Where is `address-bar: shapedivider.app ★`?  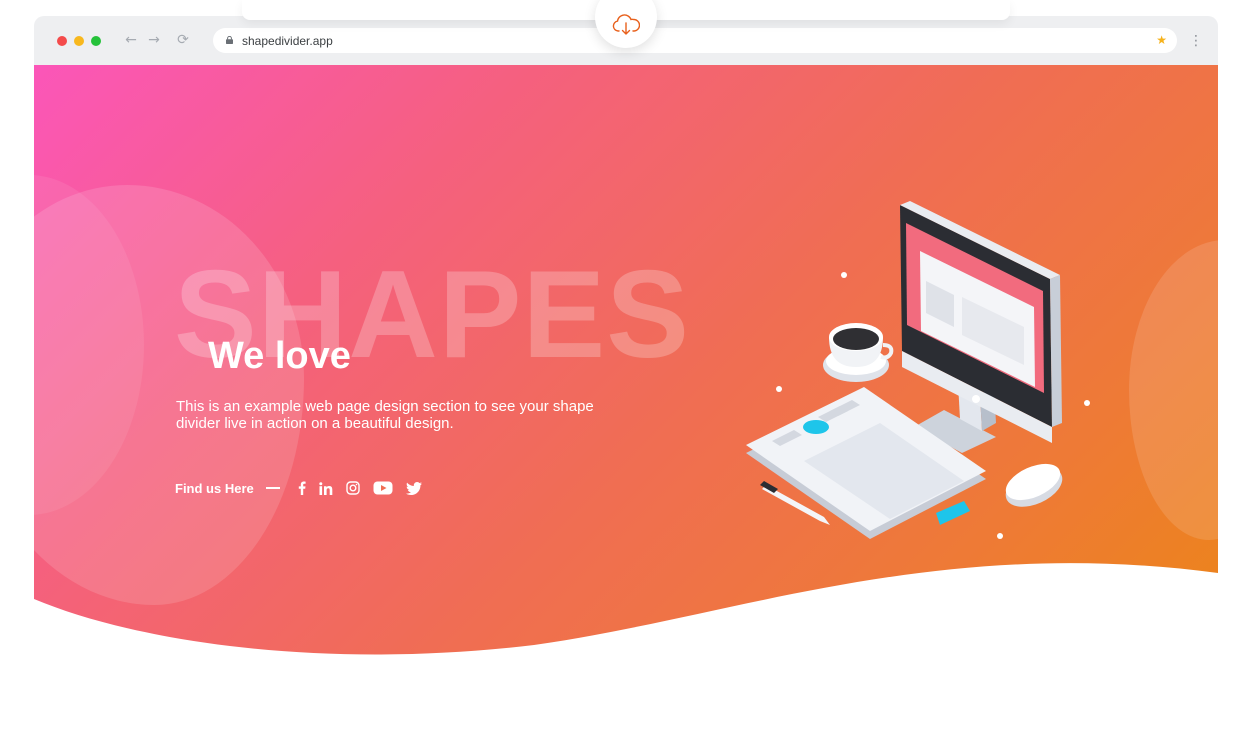 address-bar: shapedivider.app ★ is located at coordinates (695, 40).